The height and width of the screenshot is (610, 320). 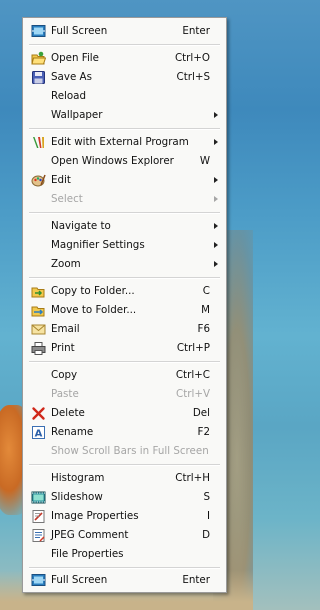 What do you see at coordinates (124, 554) in the screenshot?
I see `menu-item-file-properties: File Properties` at bounding box center [124, 554].